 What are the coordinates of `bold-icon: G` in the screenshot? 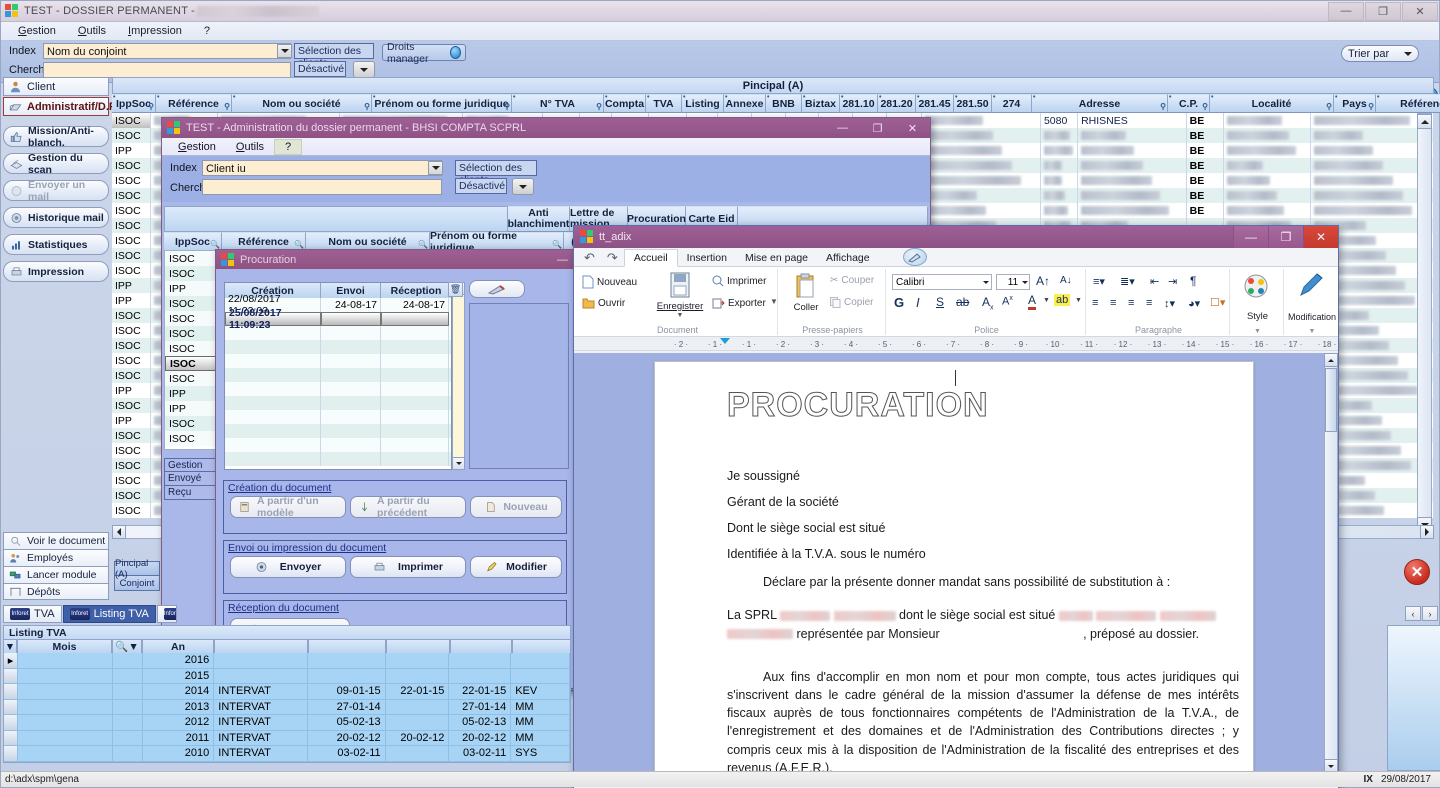 It's located at (899, 302).